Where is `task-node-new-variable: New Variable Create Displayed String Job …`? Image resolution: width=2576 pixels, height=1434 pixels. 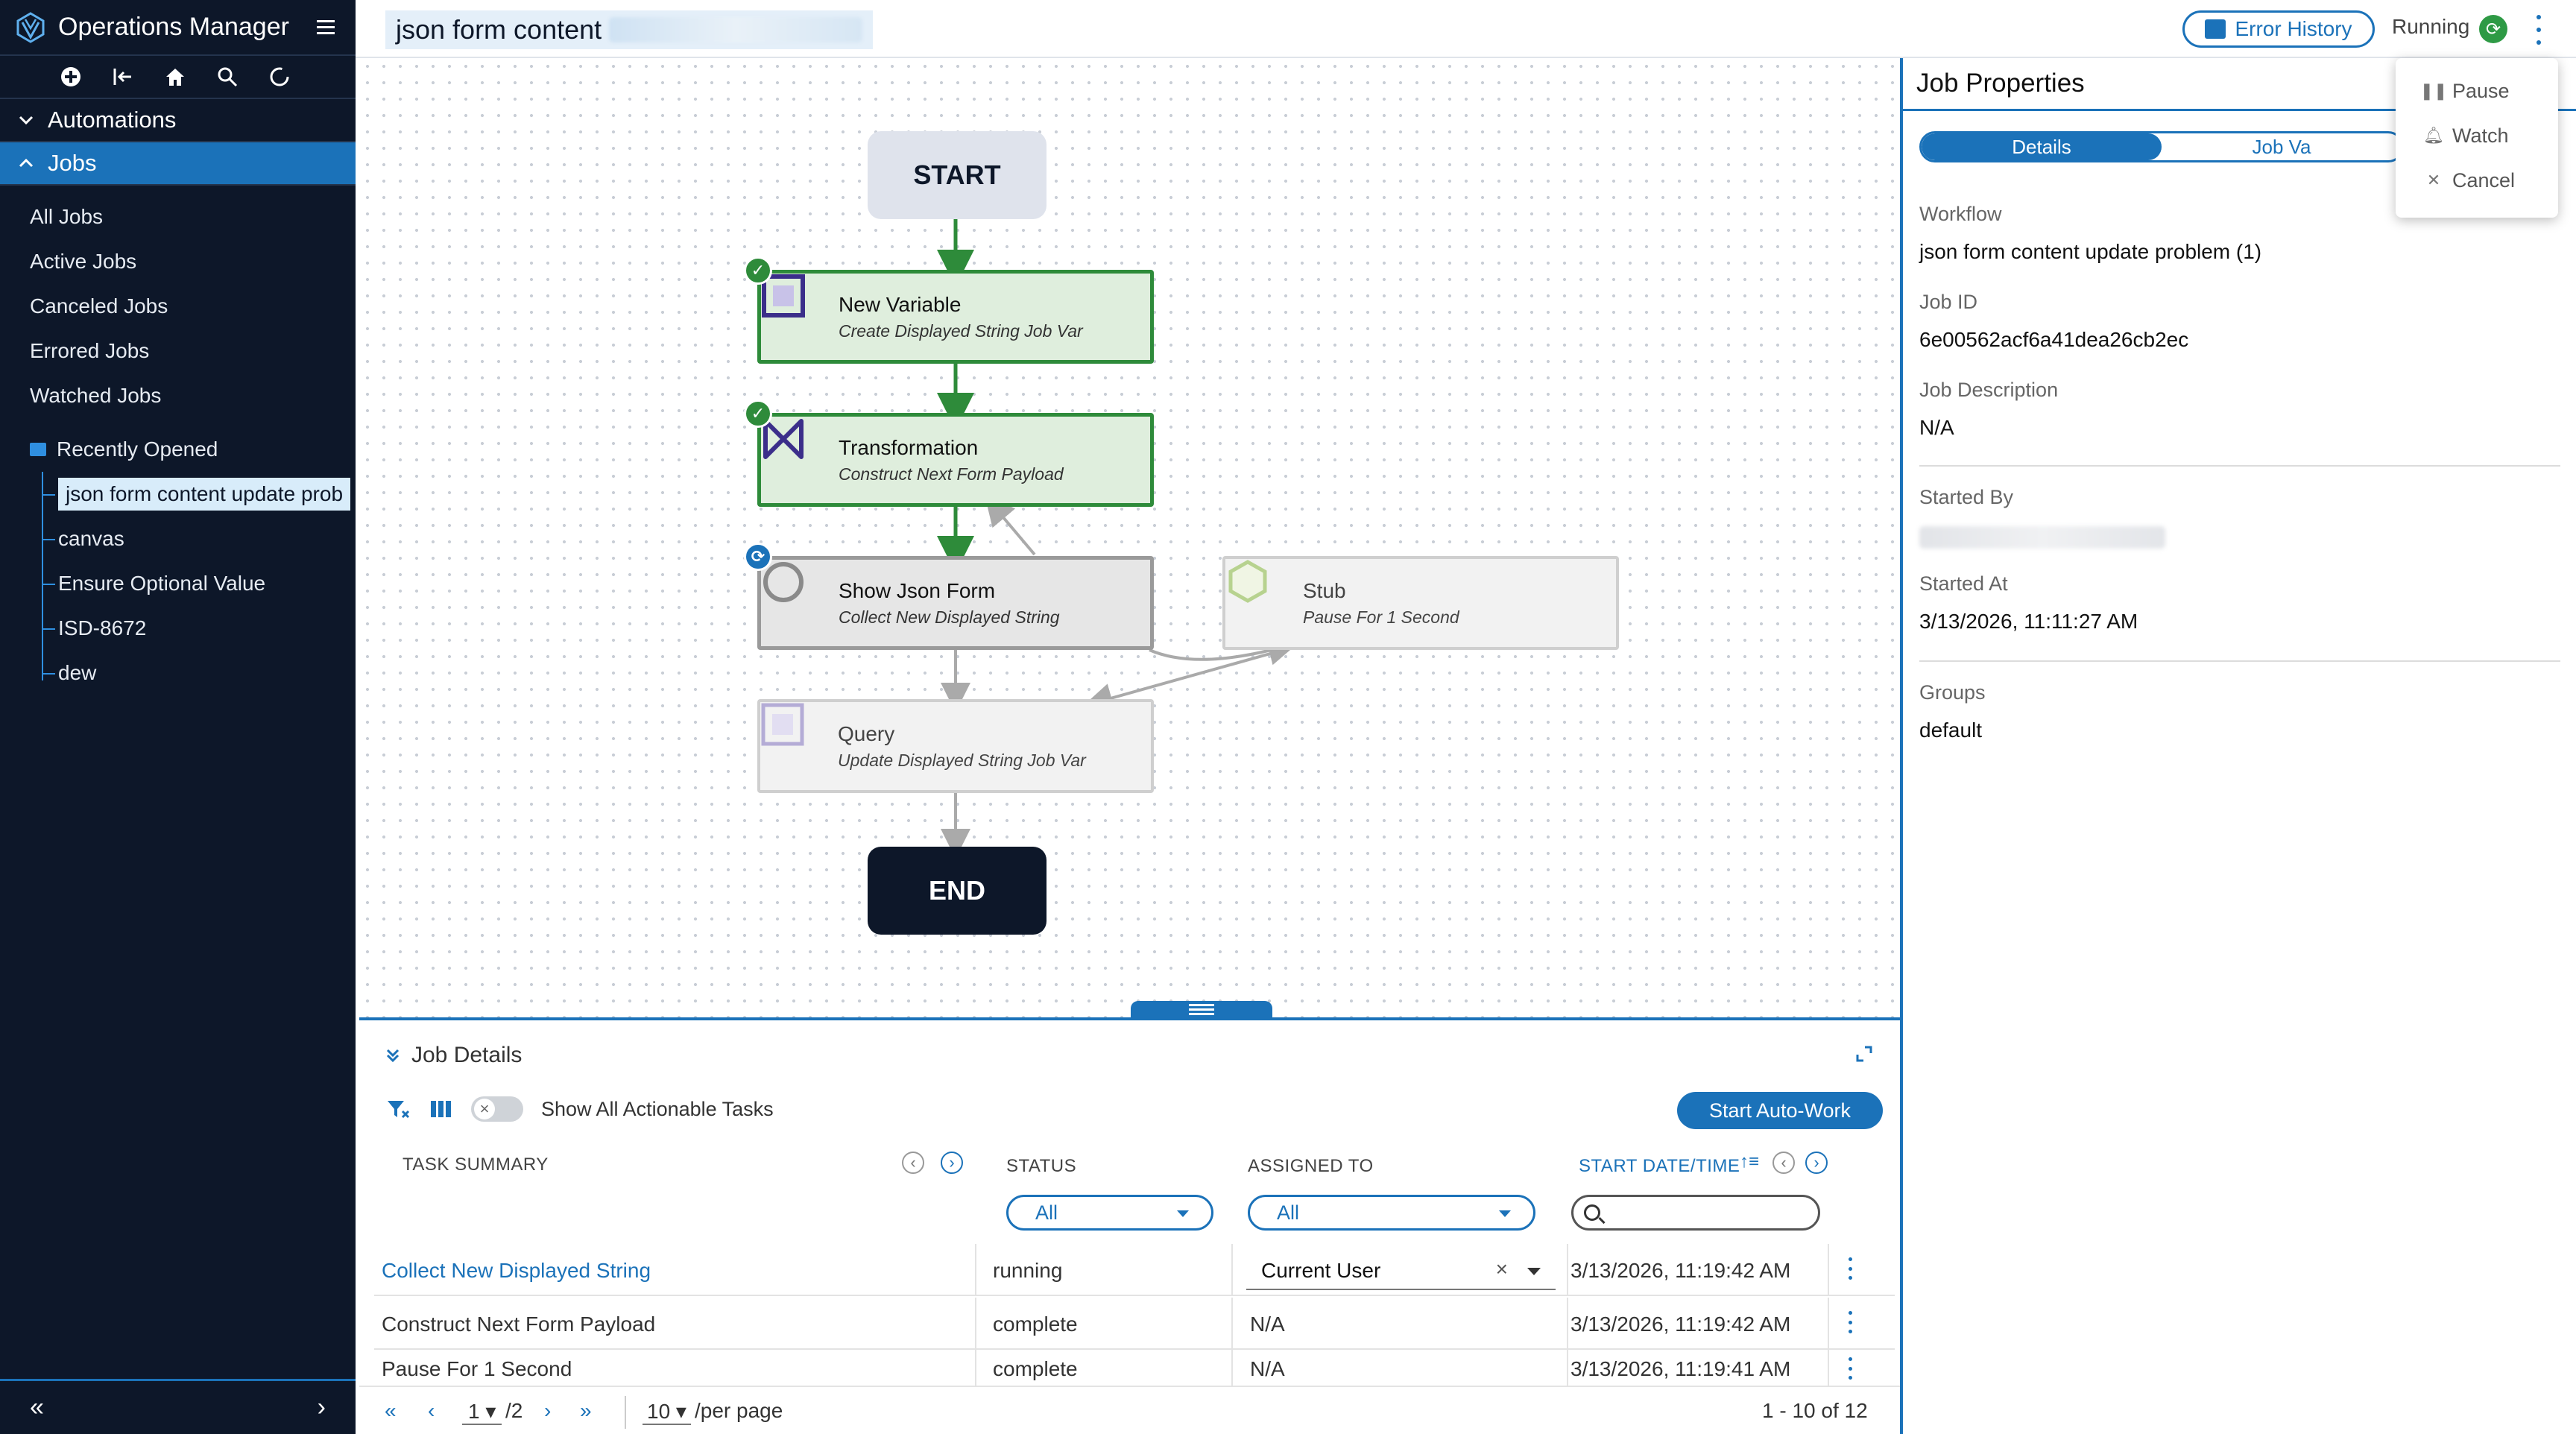 task-node-new-variable: New Variable Create Displayed String Job … is located at coordinates (956, 317).